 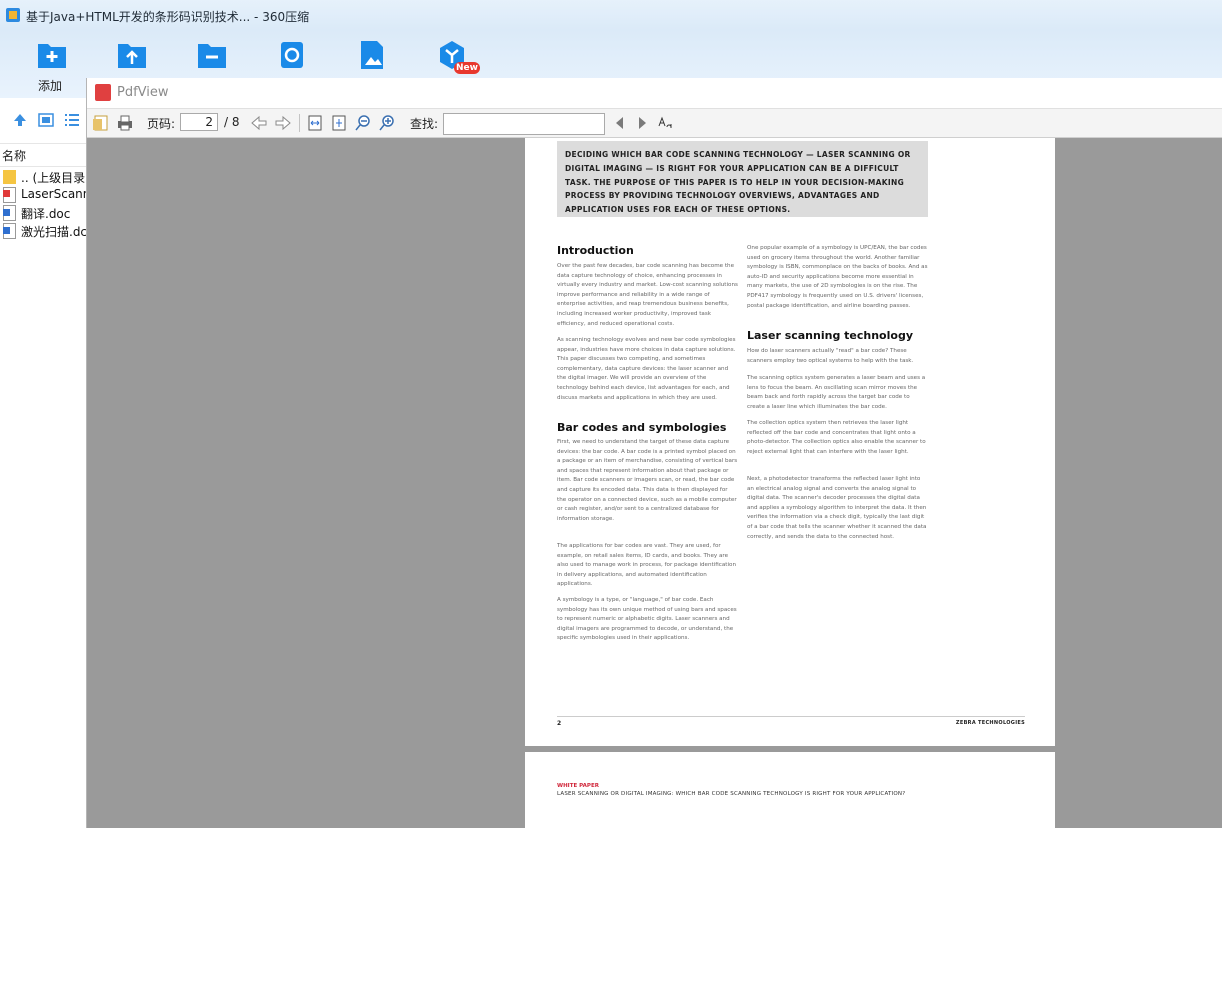 What do you see at coordinates (103, 92) in the screenshot?
I see `pdf-app-icon` at bounding box center [103, 92].